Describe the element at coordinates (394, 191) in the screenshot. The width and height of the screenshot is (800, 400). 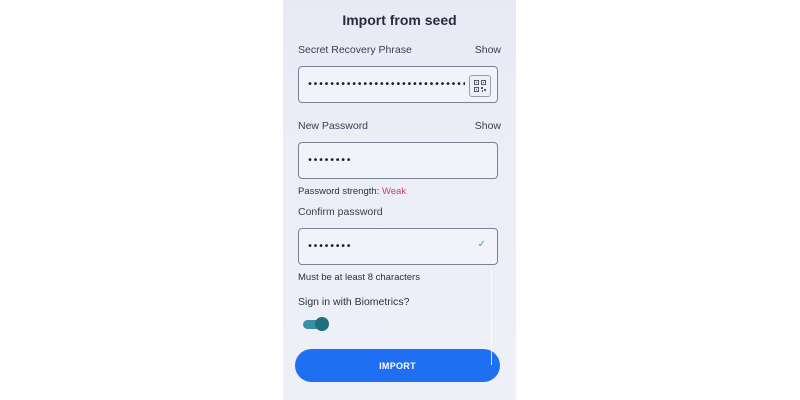
I see `password-strength-value: Weak` at that location.